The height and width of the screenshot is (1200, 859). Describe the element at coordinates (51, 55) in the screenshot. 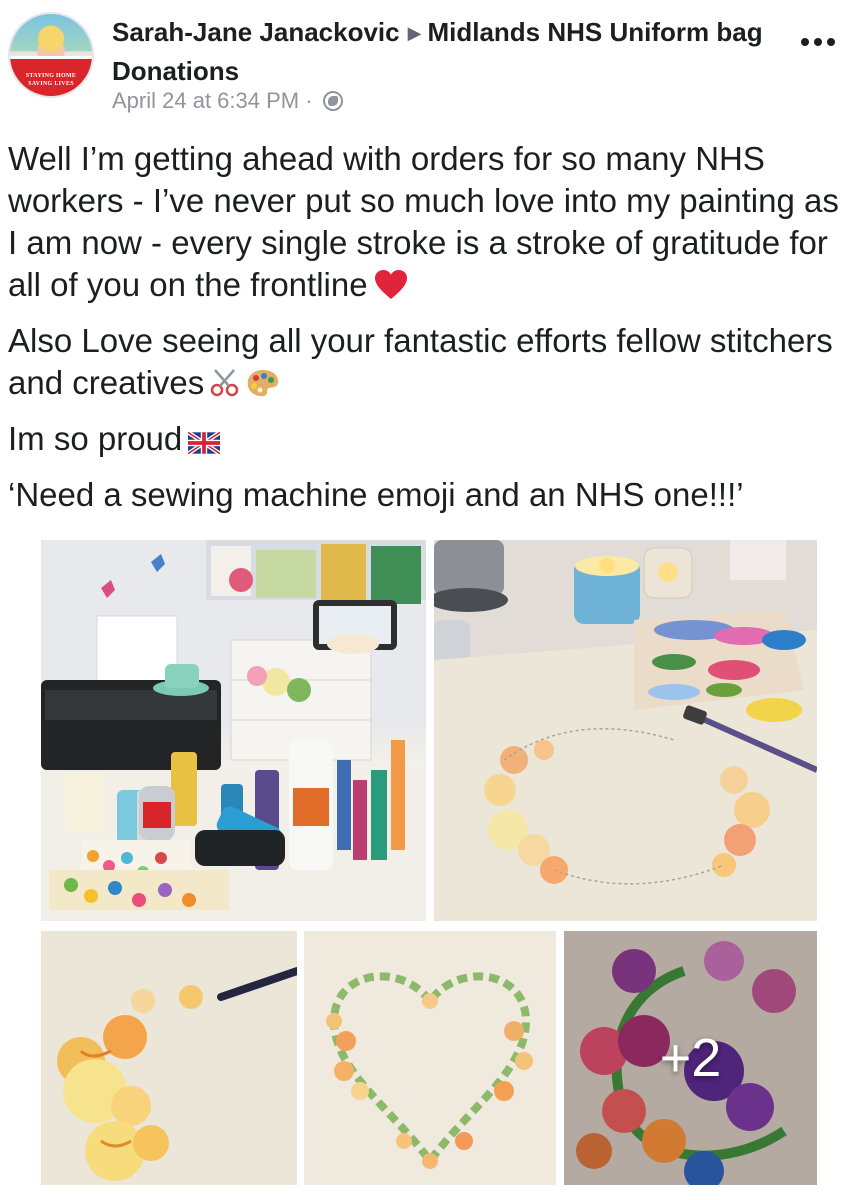

I see `avatar: STAYING HOME SAVING LIVES` at that location.